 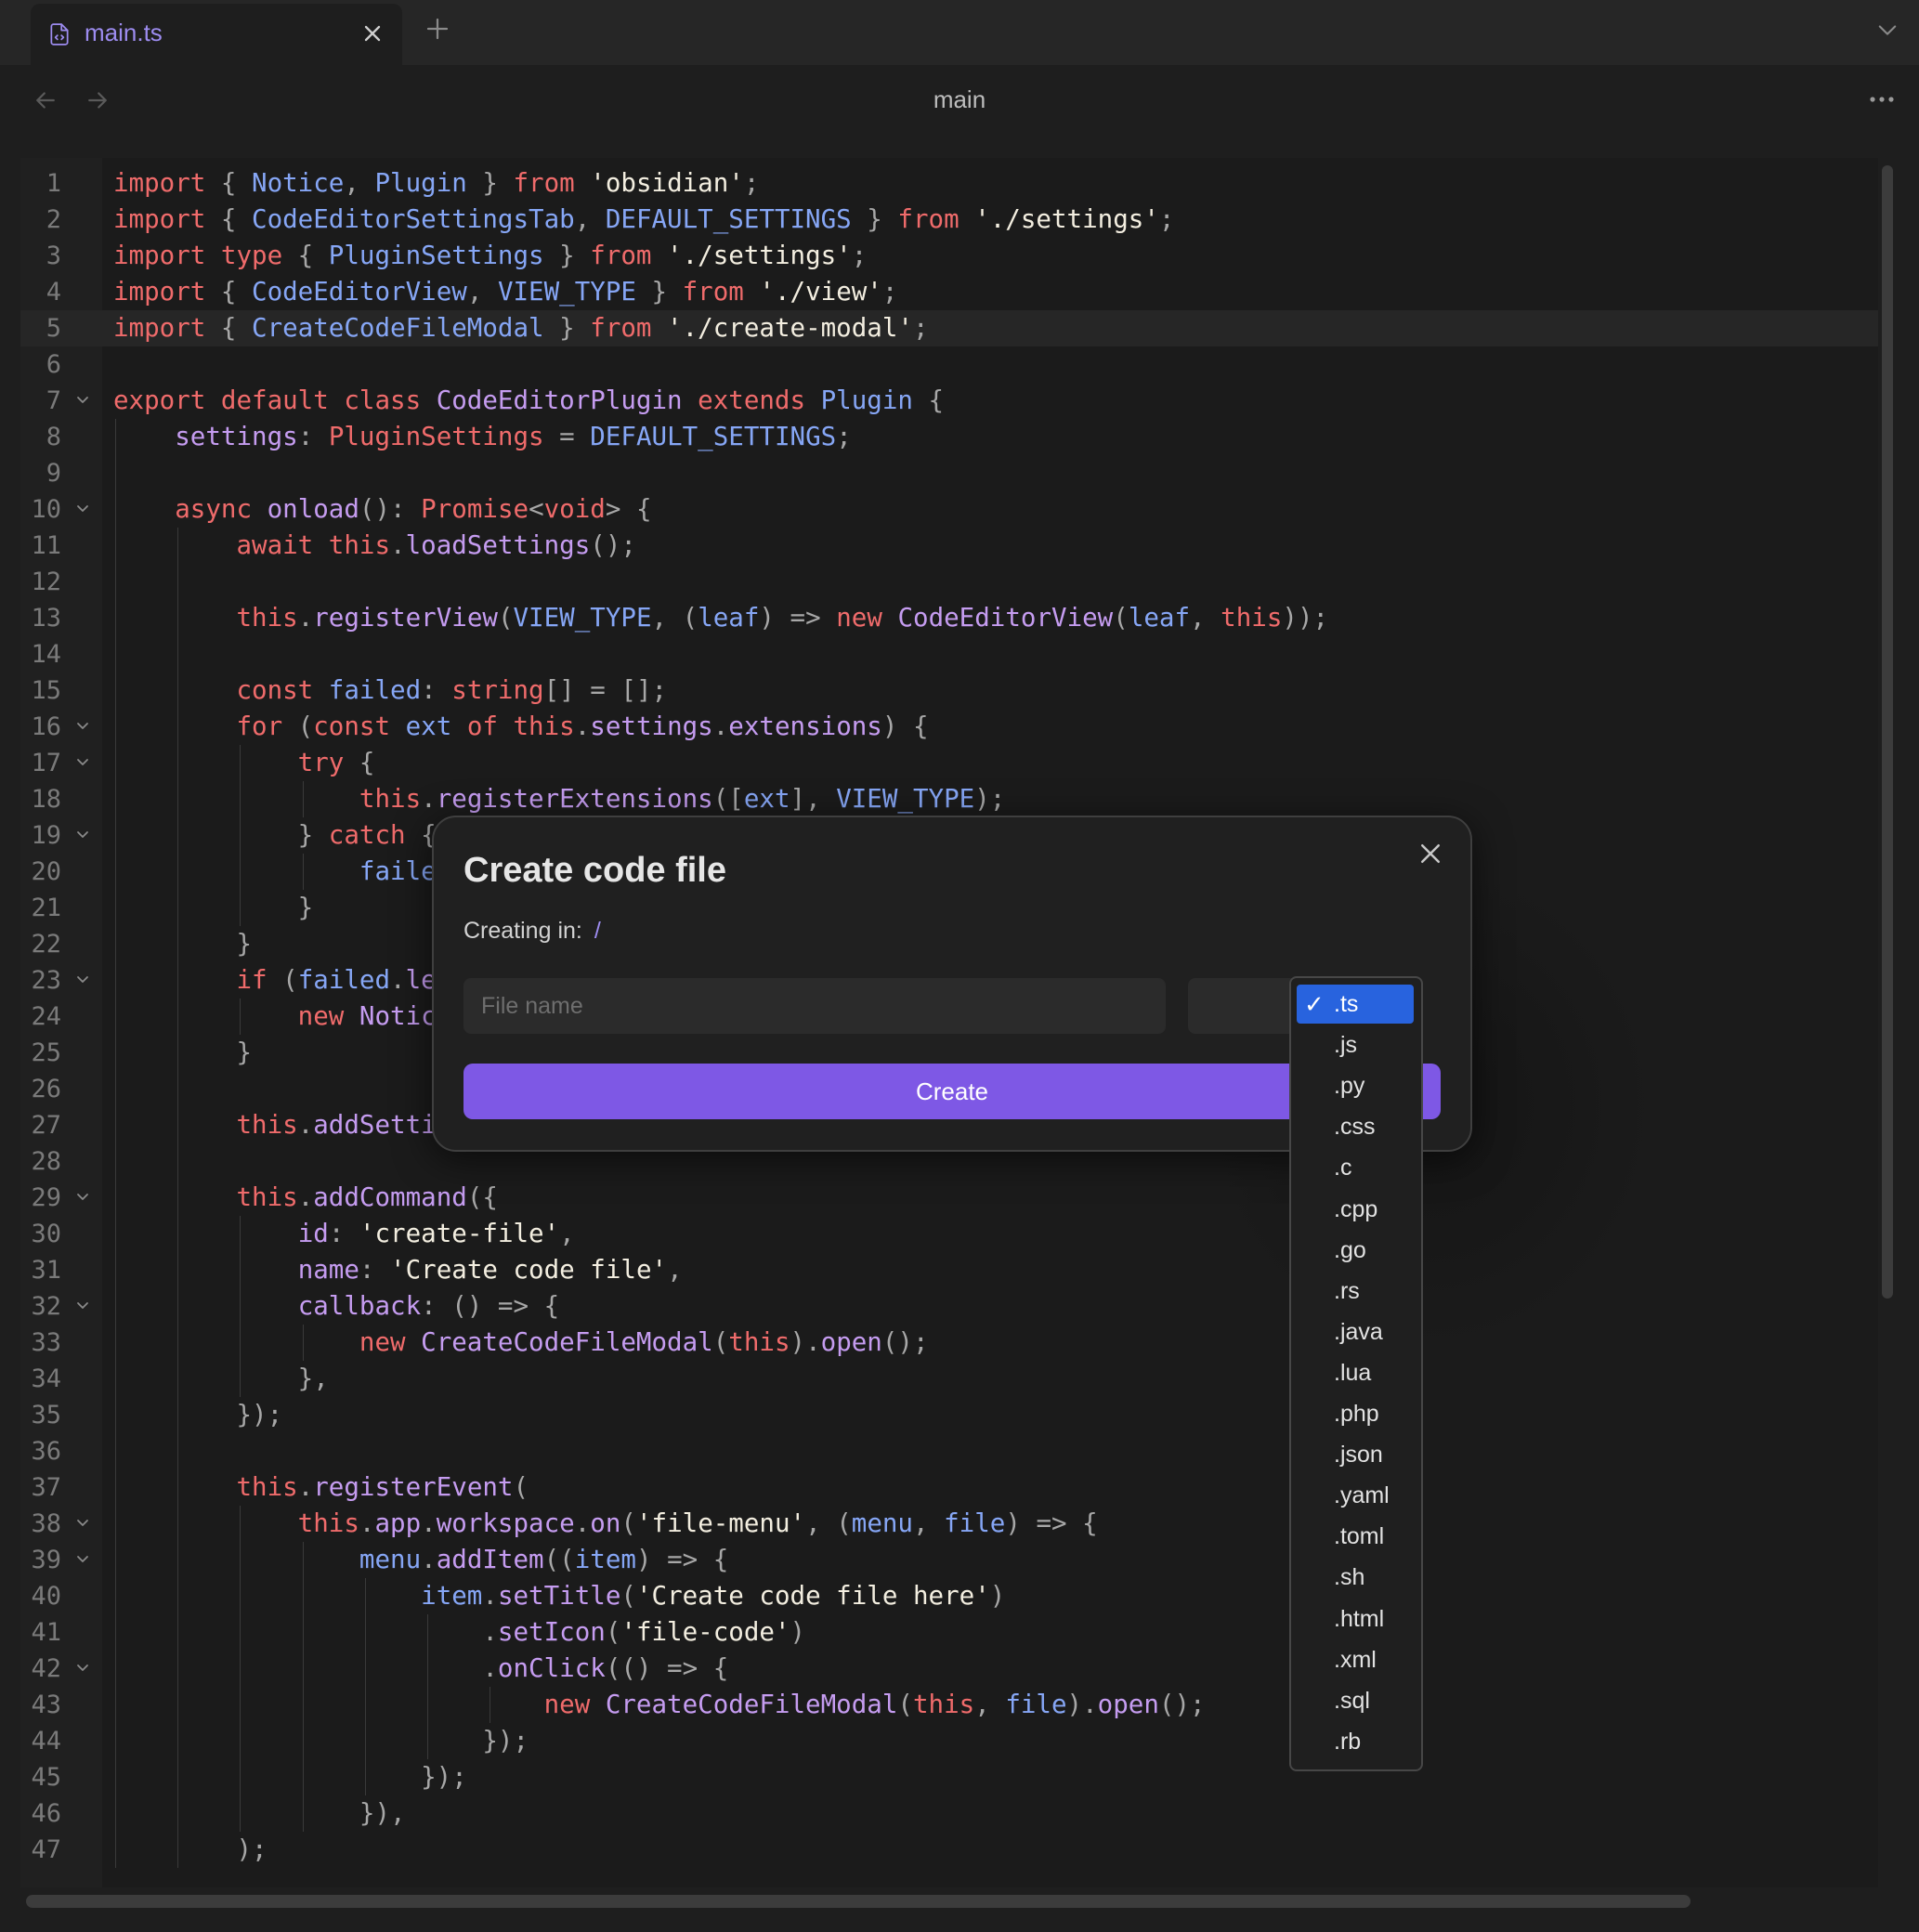 I want to click on extension-option: .js, so click(x=1356, y=1044).